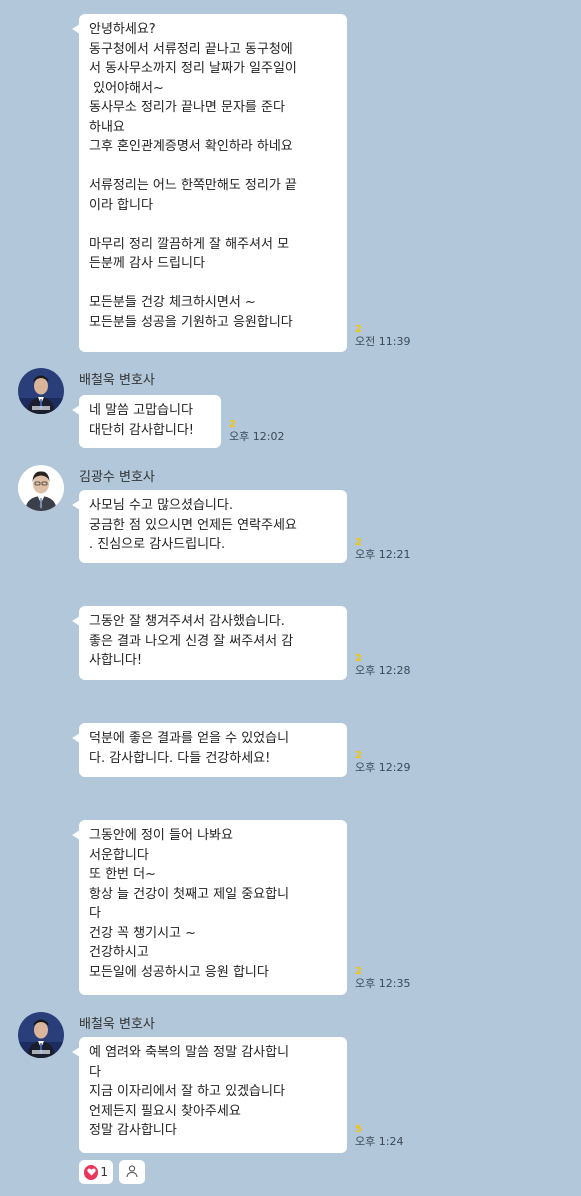  Describe the element at coordinates (379, 1141) in the screenshot. I see `message-time: 오후 1:24` at that location.